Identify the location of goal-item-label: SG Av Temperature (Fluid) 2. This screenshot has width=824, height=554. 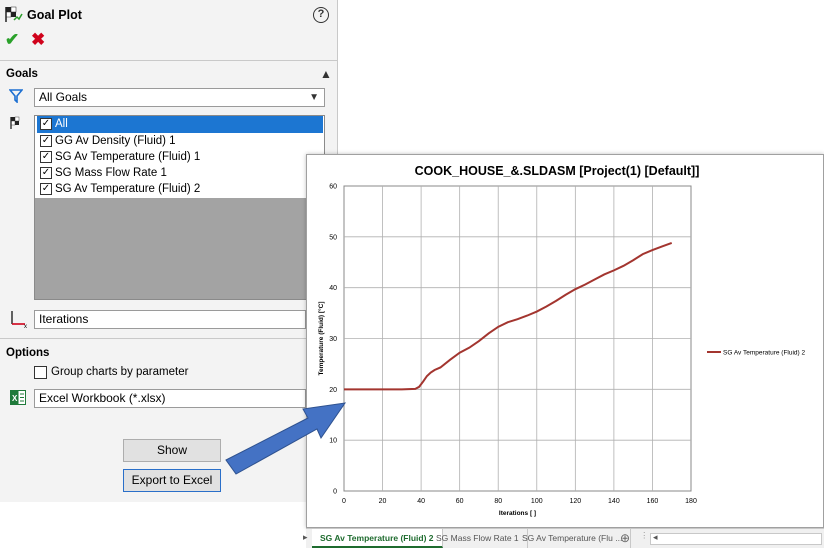
(128, 189).